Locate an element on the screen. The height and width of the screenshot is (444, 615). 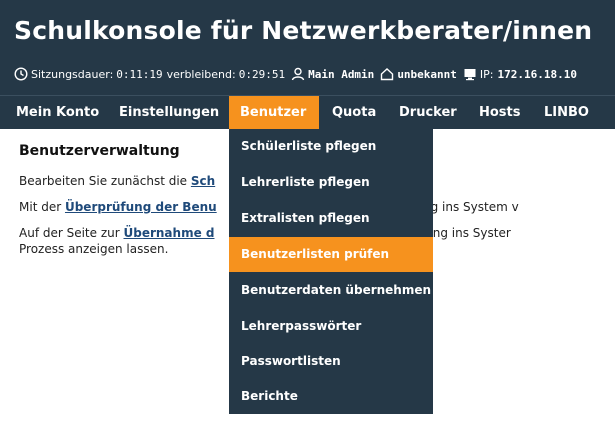
menu-item-schuelerliste: Schülerliste pflegen is located at coordinates (331, 146).